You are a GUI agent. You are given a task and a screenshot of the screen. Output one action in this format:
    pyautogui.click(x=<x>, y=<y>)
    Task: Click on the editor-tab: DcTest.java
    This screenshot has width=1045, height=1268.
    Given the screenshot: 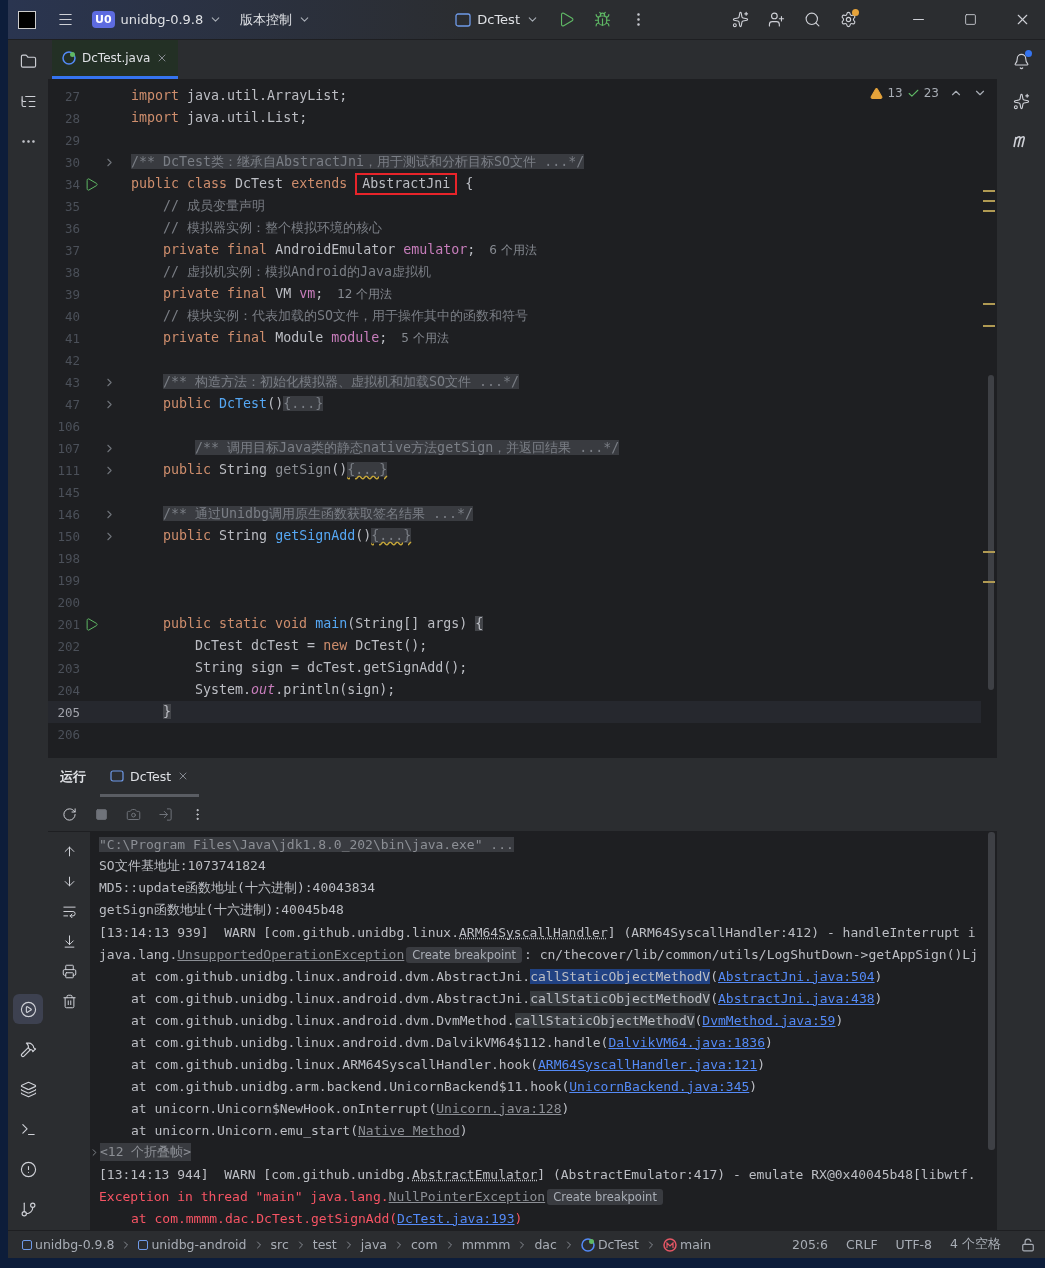 What is the action you would take?
    pyautogui.click(x=115, y=59)
    